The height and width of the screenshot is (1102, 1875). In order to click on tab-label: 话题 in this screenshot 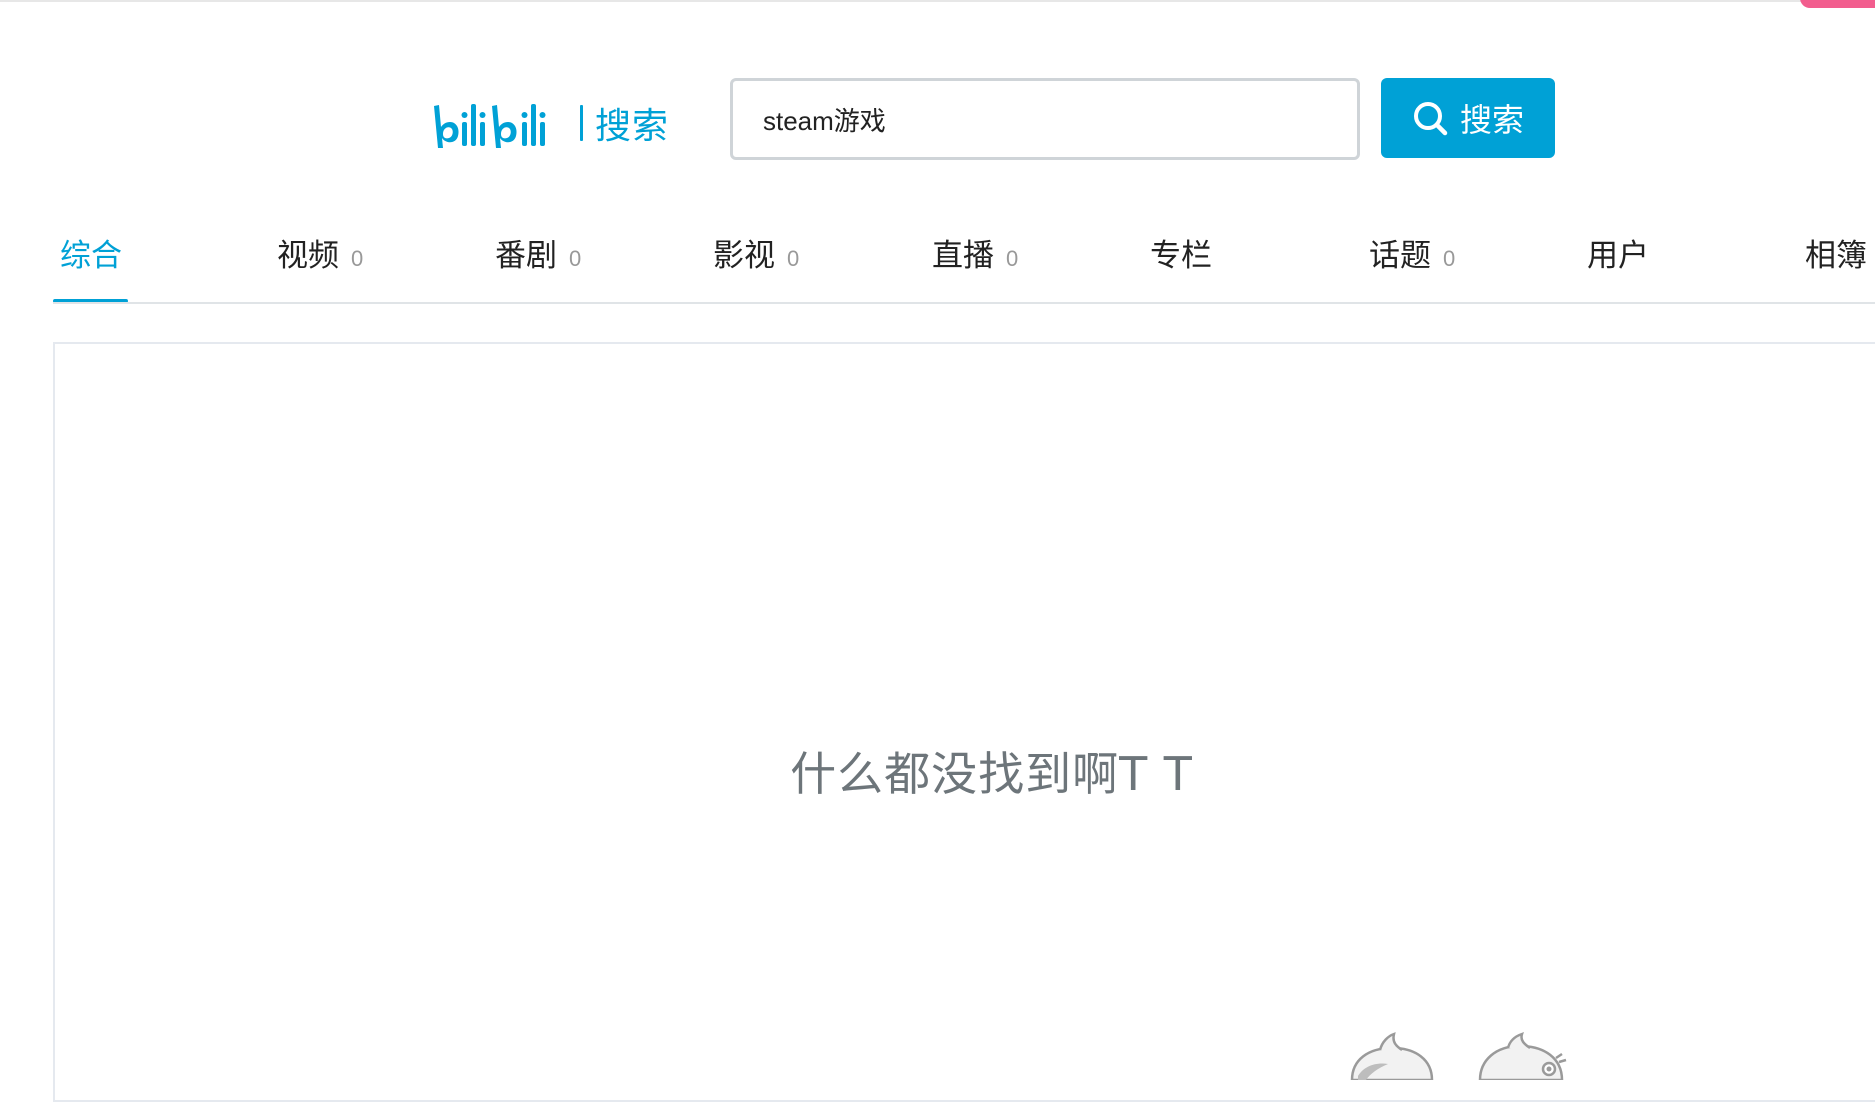, I will do `click(1400, 256)`.